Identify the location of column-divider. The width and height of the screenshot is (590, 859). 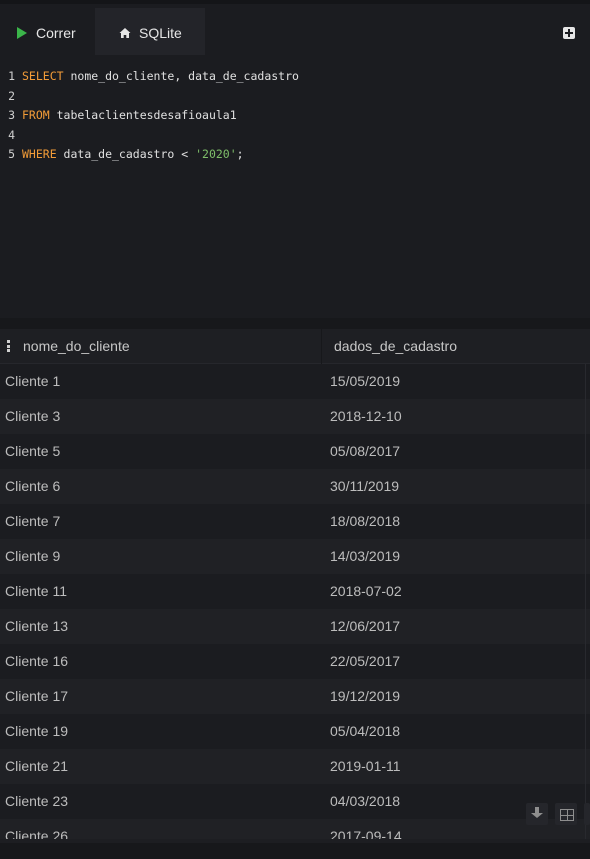
(321, 346).